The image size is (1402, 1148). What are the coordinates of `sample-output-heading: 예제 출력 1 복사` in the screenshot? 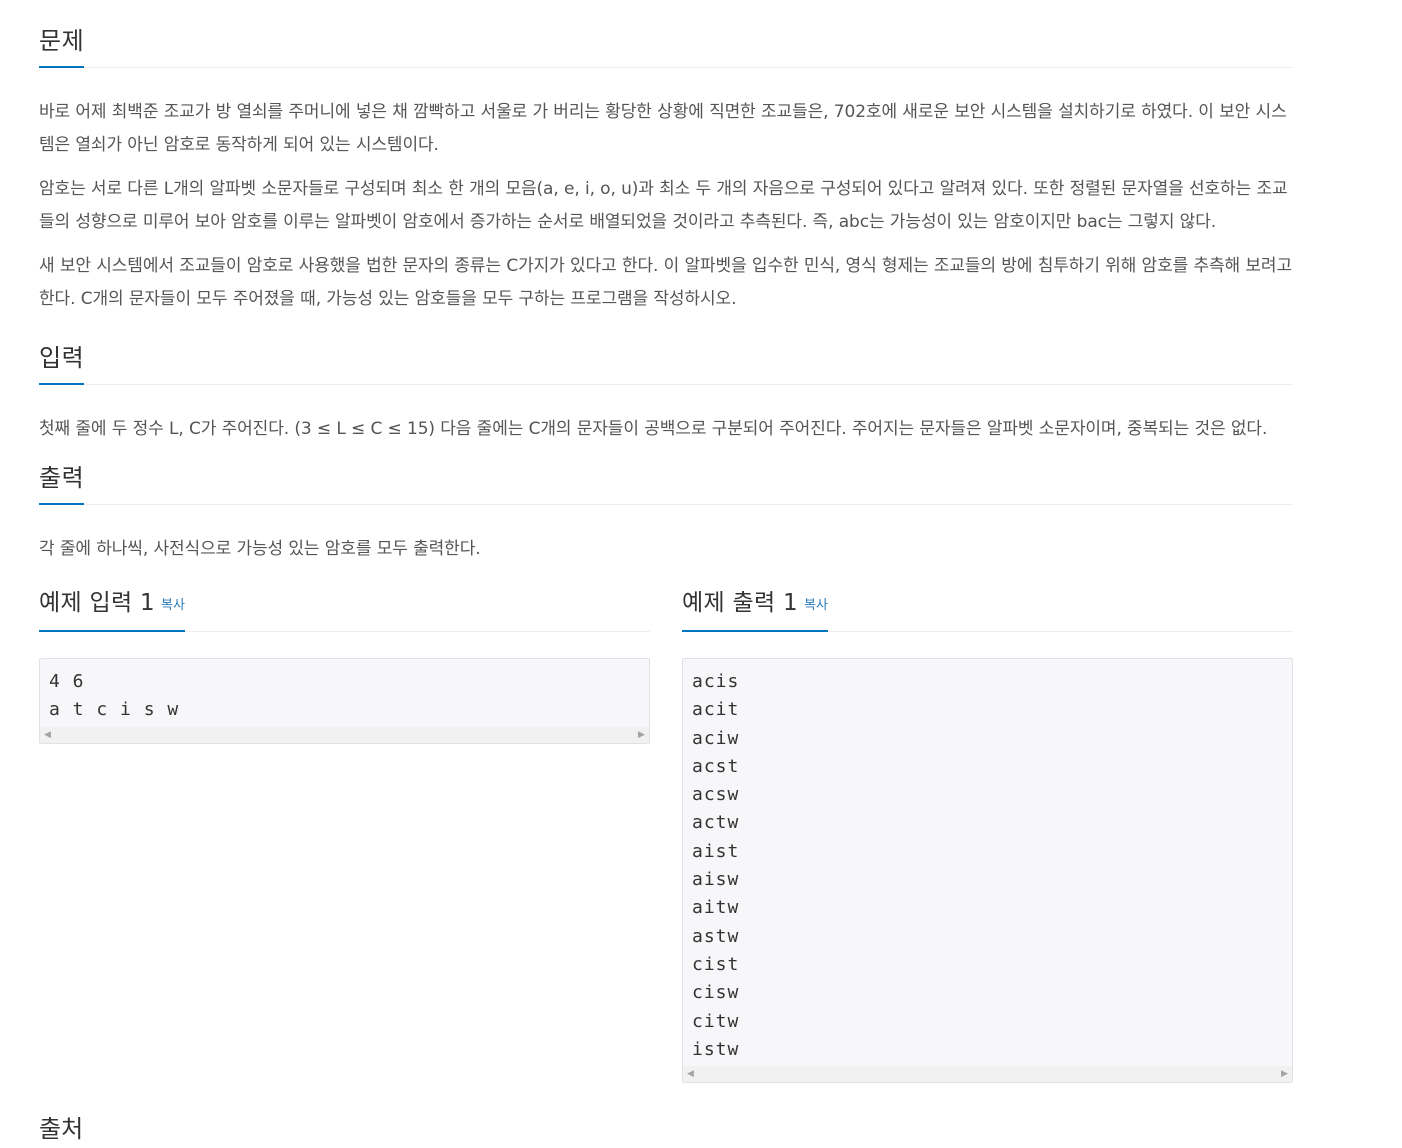 It's located at (755, 608).